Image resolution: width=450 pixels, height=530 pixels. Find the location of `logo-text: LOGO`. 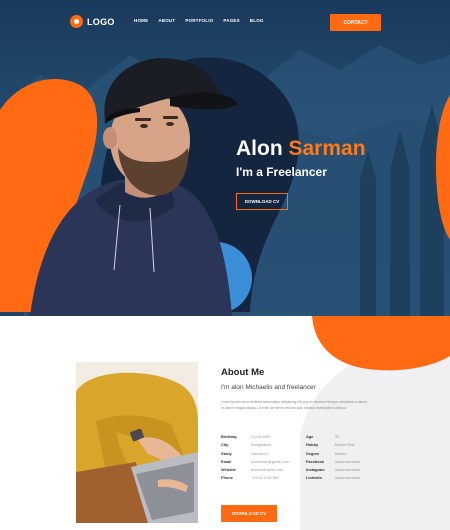

logo-text: LOGO is located at coordinates (101, 21).